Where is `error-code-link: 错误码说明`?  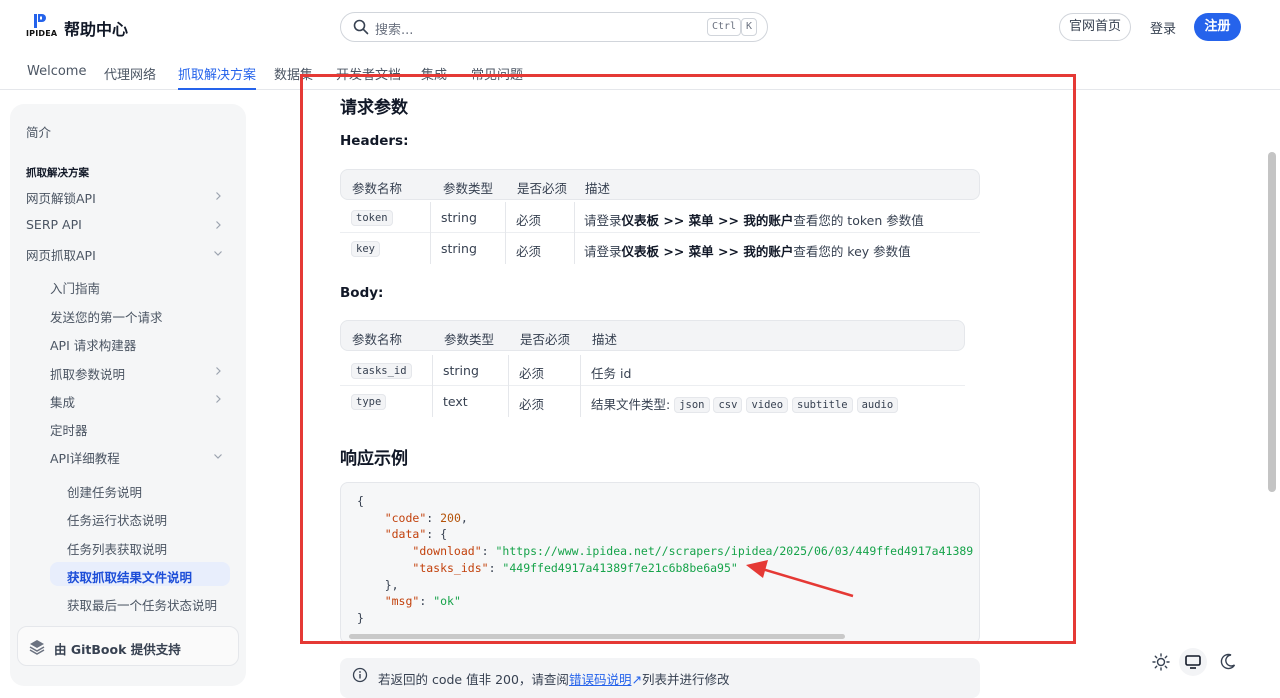 error-code-link: 错误码说明 is located at coordinates (600, 679).